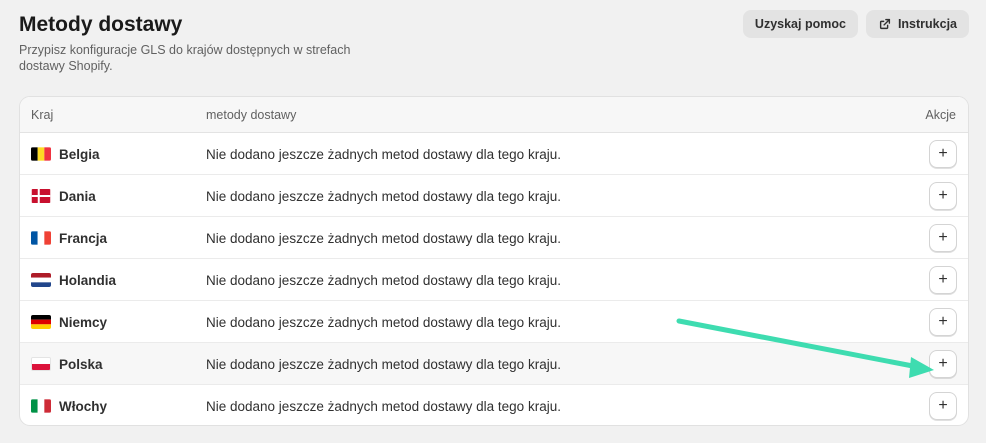  I want to click on header-actions: Uzyskaj pomoc Instrukcja, so click(855, 24).